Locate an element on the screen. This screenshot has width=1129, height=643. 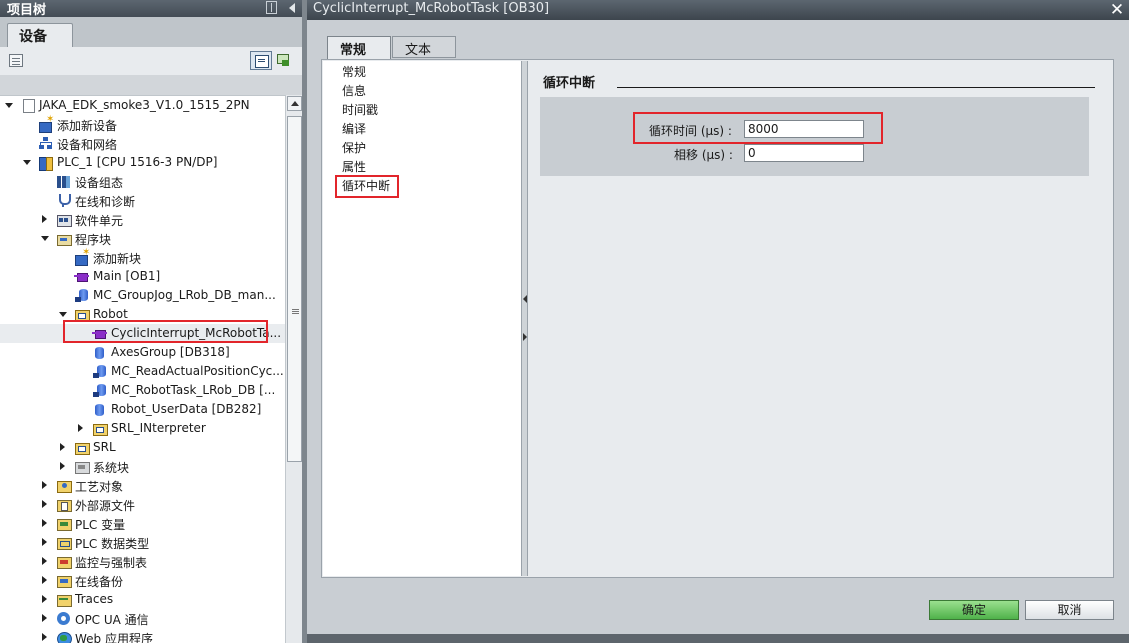
tree-row: 在线和诊断 is located at coordinates (142, 200).